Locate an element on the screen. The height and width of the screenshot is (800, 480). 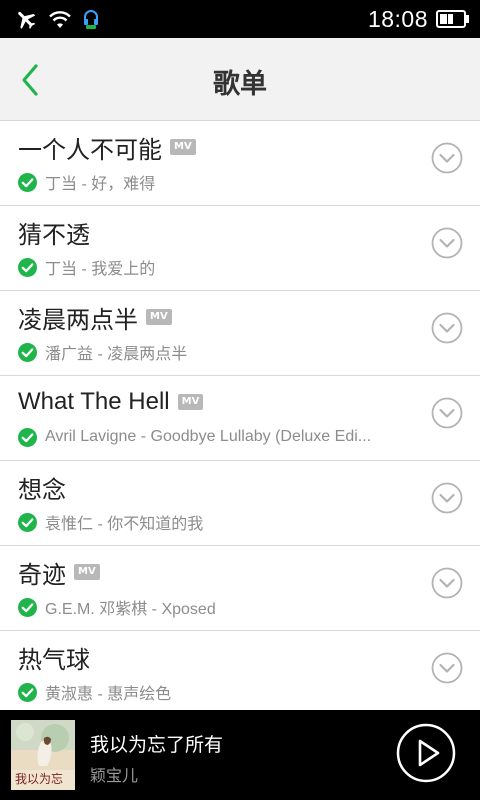
status-left-icons is located at coordinates (57, 19).